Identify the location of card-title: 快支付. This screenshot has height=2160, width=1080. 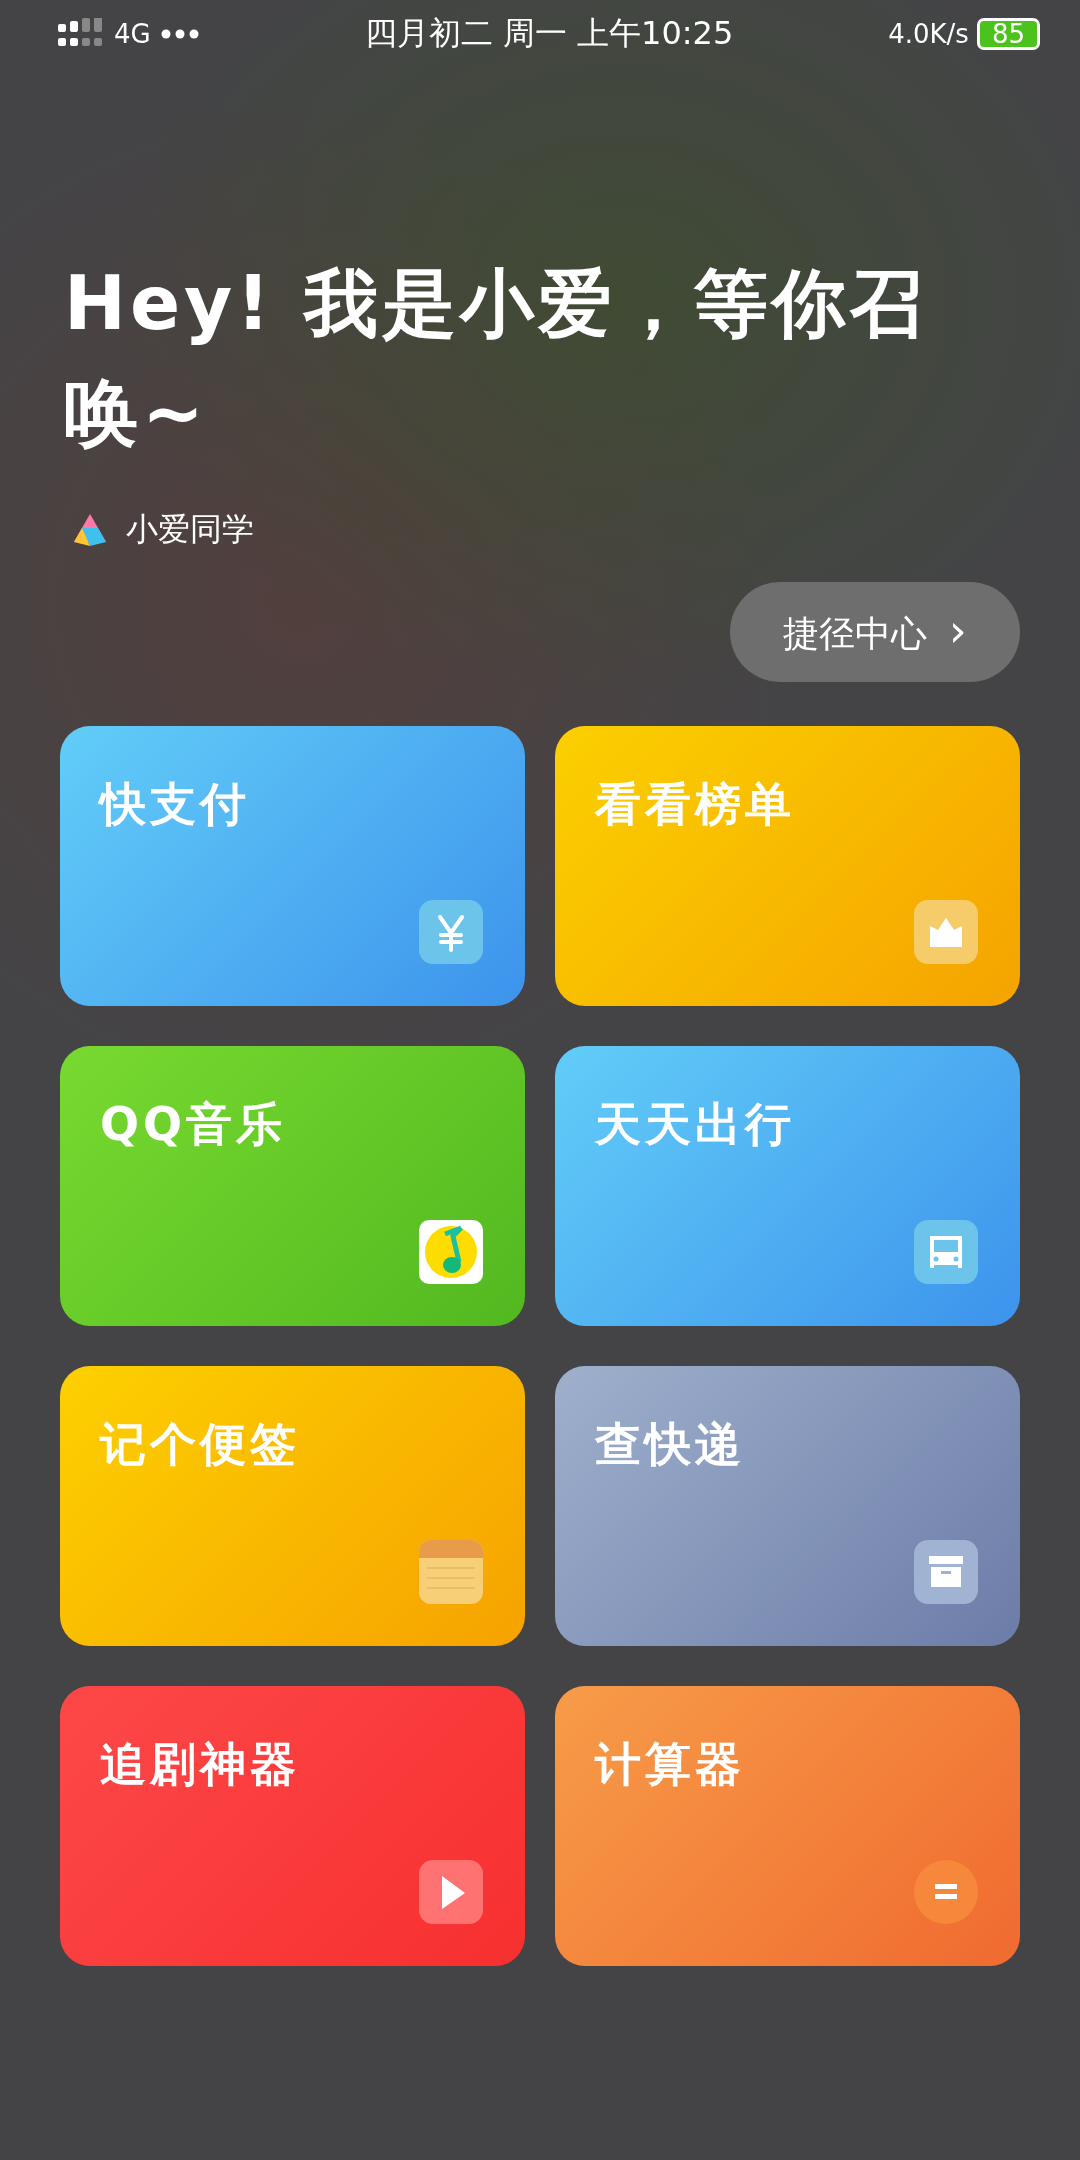
(175, 804).